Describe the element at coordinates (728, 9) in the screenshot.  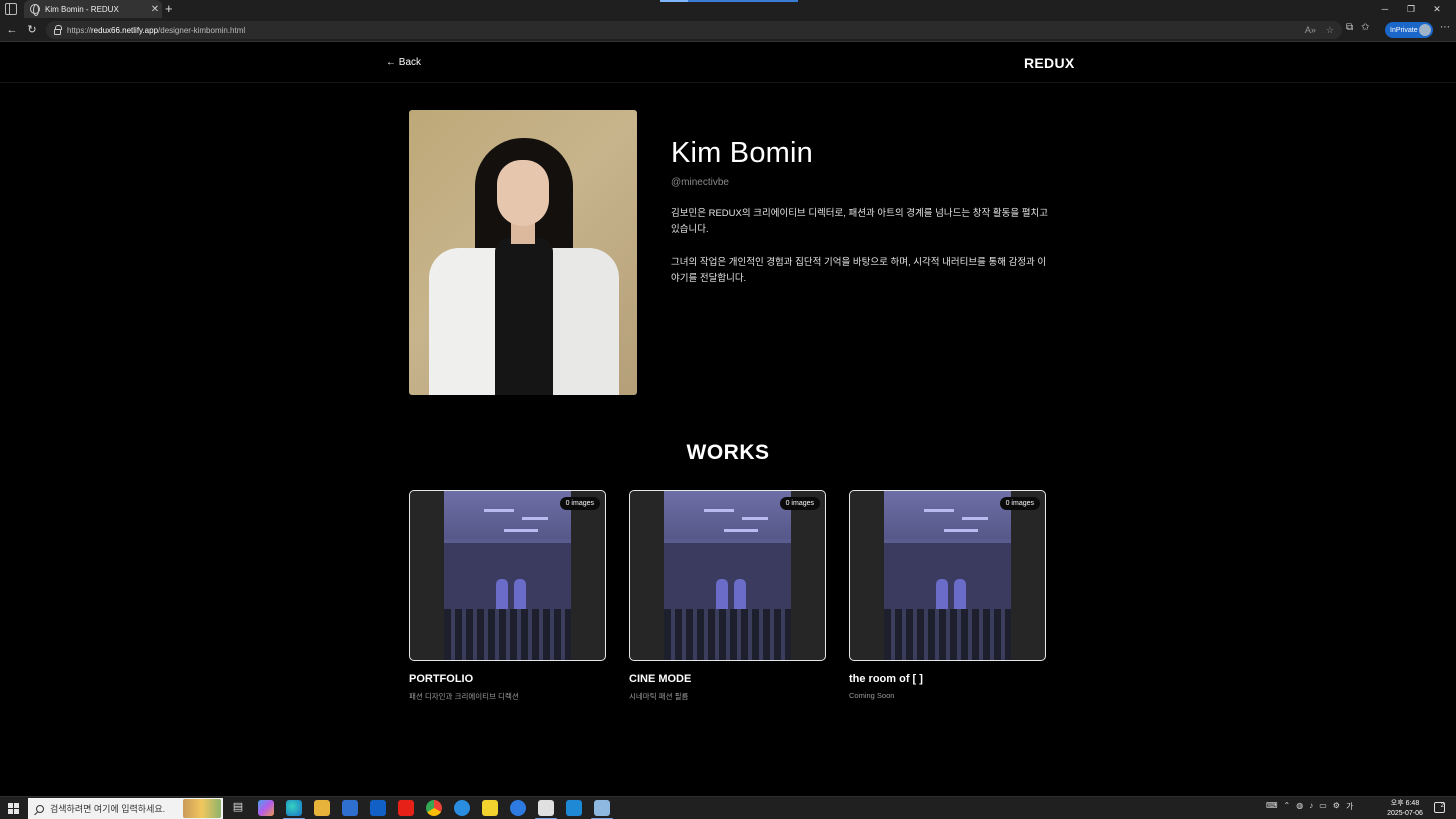
I see `browser-tab-bar: Kim Bomin - REDUX ✕ + ─ ❐ ✕` at that location.